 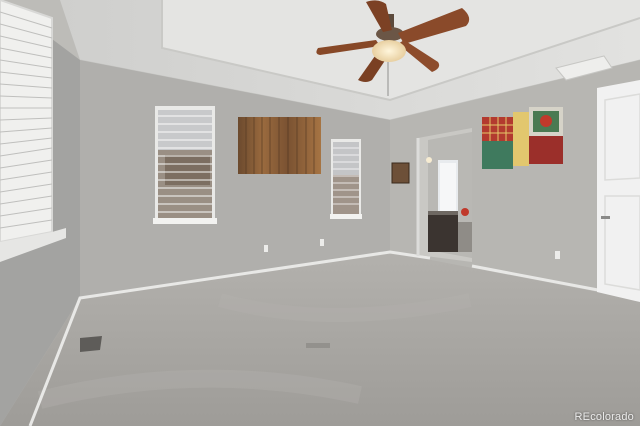 What do you see at coordinates (604, 417) in the screenshot?
I see `photo-watermark: REcolorado` at bounding box center [604, 417].